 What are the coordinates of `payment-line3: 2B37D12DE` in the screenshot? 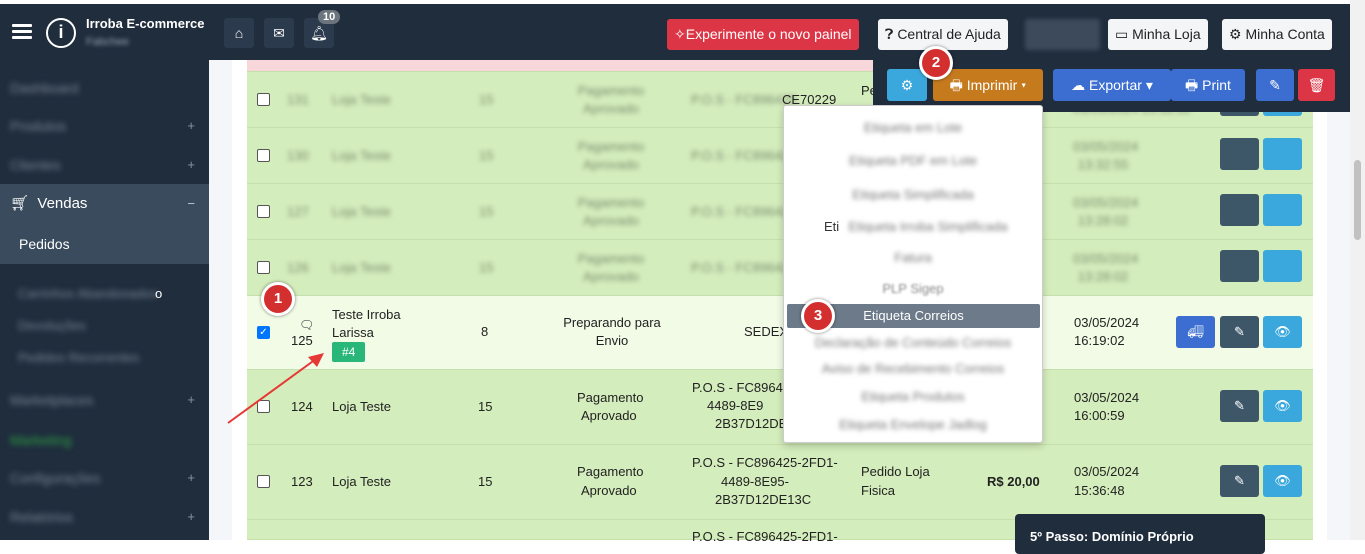 It's located at (751, 423).